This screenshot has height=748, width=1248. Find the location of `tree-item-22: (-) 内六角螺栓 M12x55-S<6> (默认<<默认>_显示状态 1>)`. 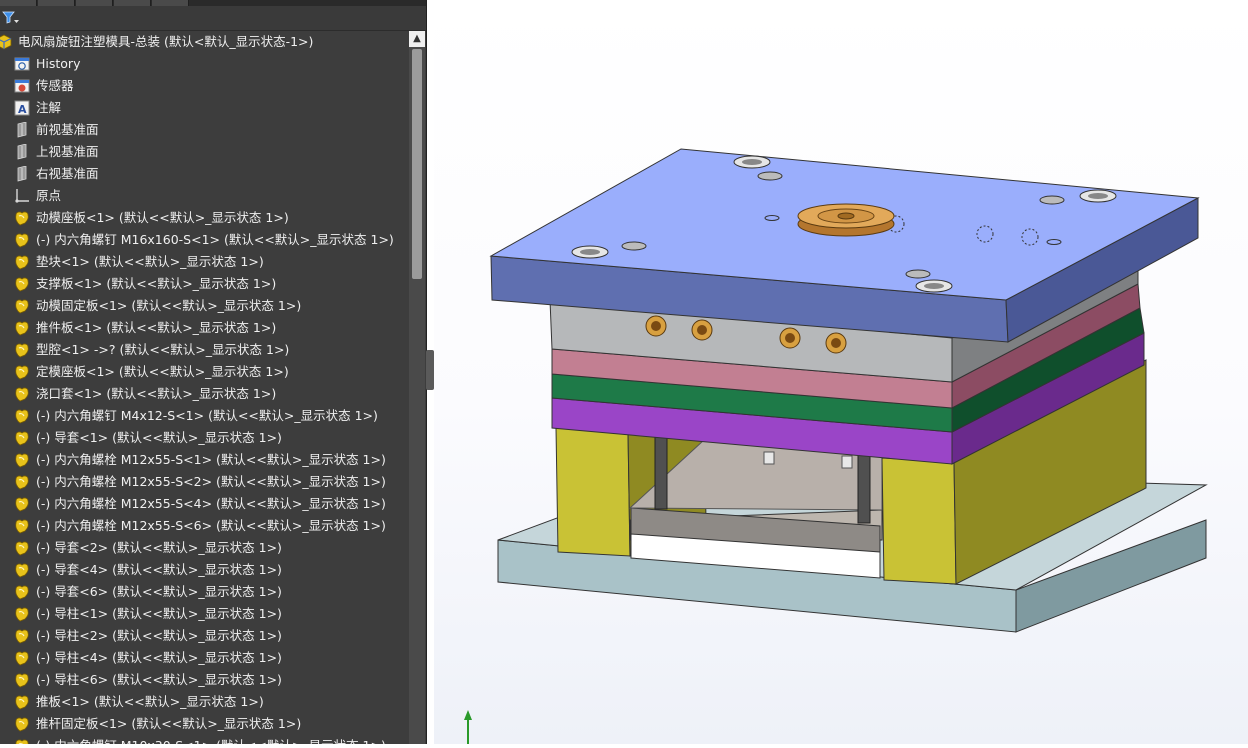

tree-item-22: (-) 内六角螺栓 M12x55-S<6> (默认<<默认>_显示状态 1>) is located at coordinates (204, 526).